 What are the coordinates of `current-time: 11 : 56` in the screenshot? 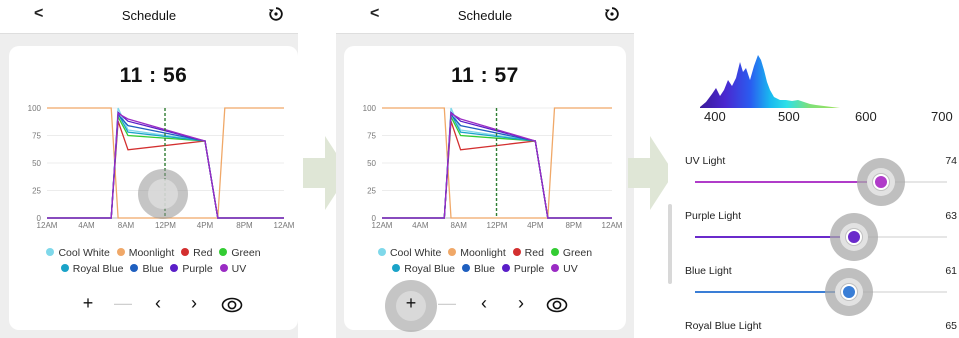 It's located at (153, 75).